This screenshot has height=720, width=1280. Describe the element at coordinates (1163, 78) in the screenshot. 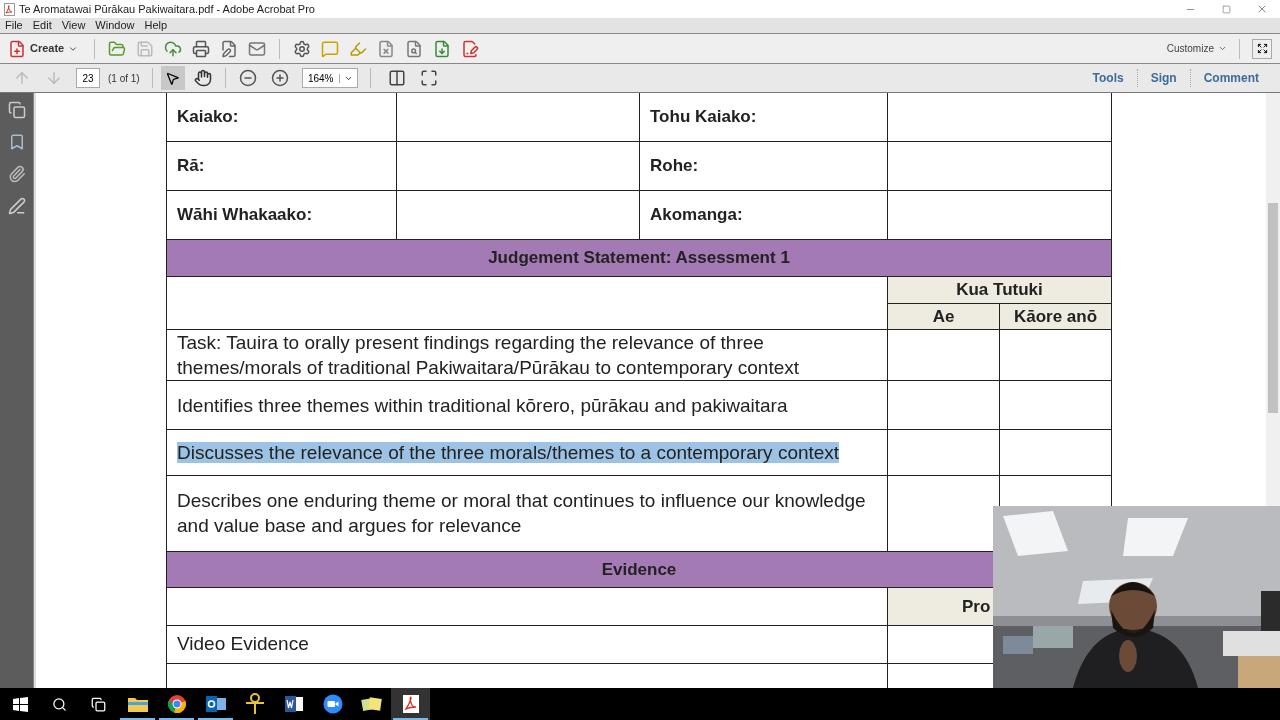

I see `pane-tab: Sign` at that location.